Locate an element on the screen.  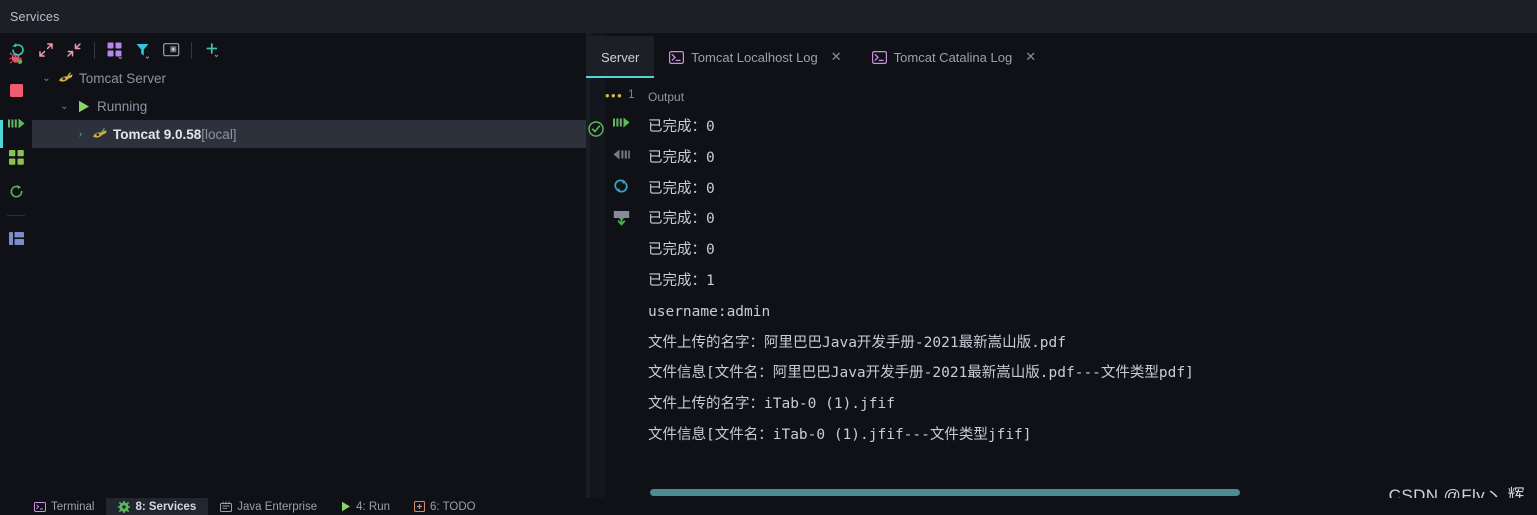
left-gutter is located at coordinates (16, 265).